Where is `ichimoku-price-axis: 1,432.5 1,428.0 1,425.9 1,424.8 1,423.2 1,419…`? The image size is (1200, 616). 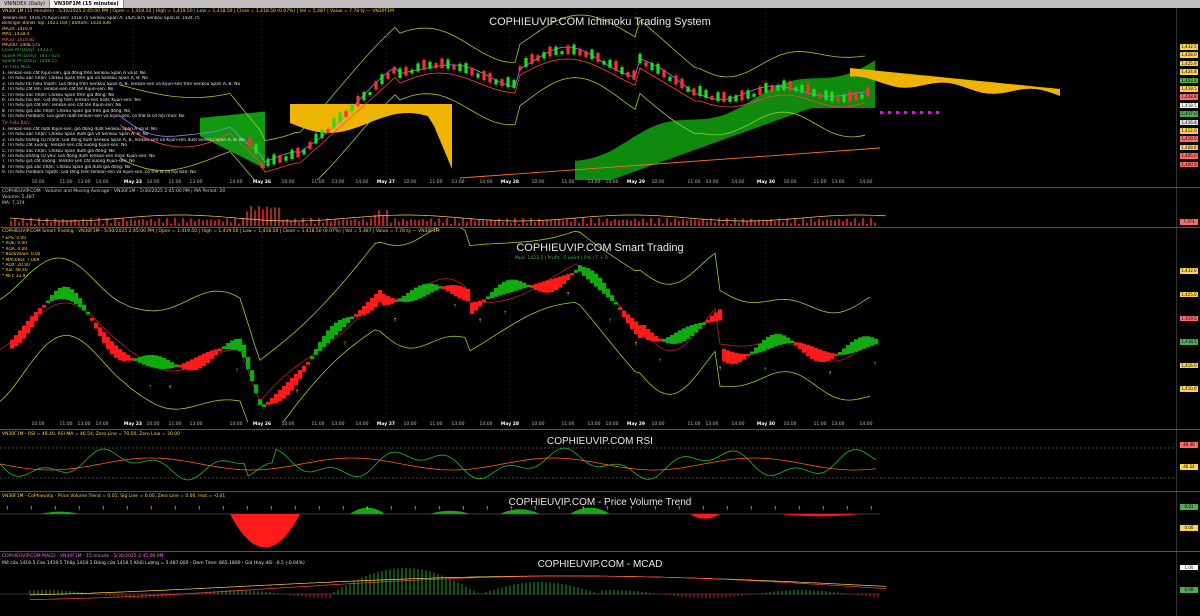 ichimoku-price-axis: 1,432.5 1,428.0 1,425.9 1,424.8 1,423.2 1,419… is located at coordinates (1188, 97).